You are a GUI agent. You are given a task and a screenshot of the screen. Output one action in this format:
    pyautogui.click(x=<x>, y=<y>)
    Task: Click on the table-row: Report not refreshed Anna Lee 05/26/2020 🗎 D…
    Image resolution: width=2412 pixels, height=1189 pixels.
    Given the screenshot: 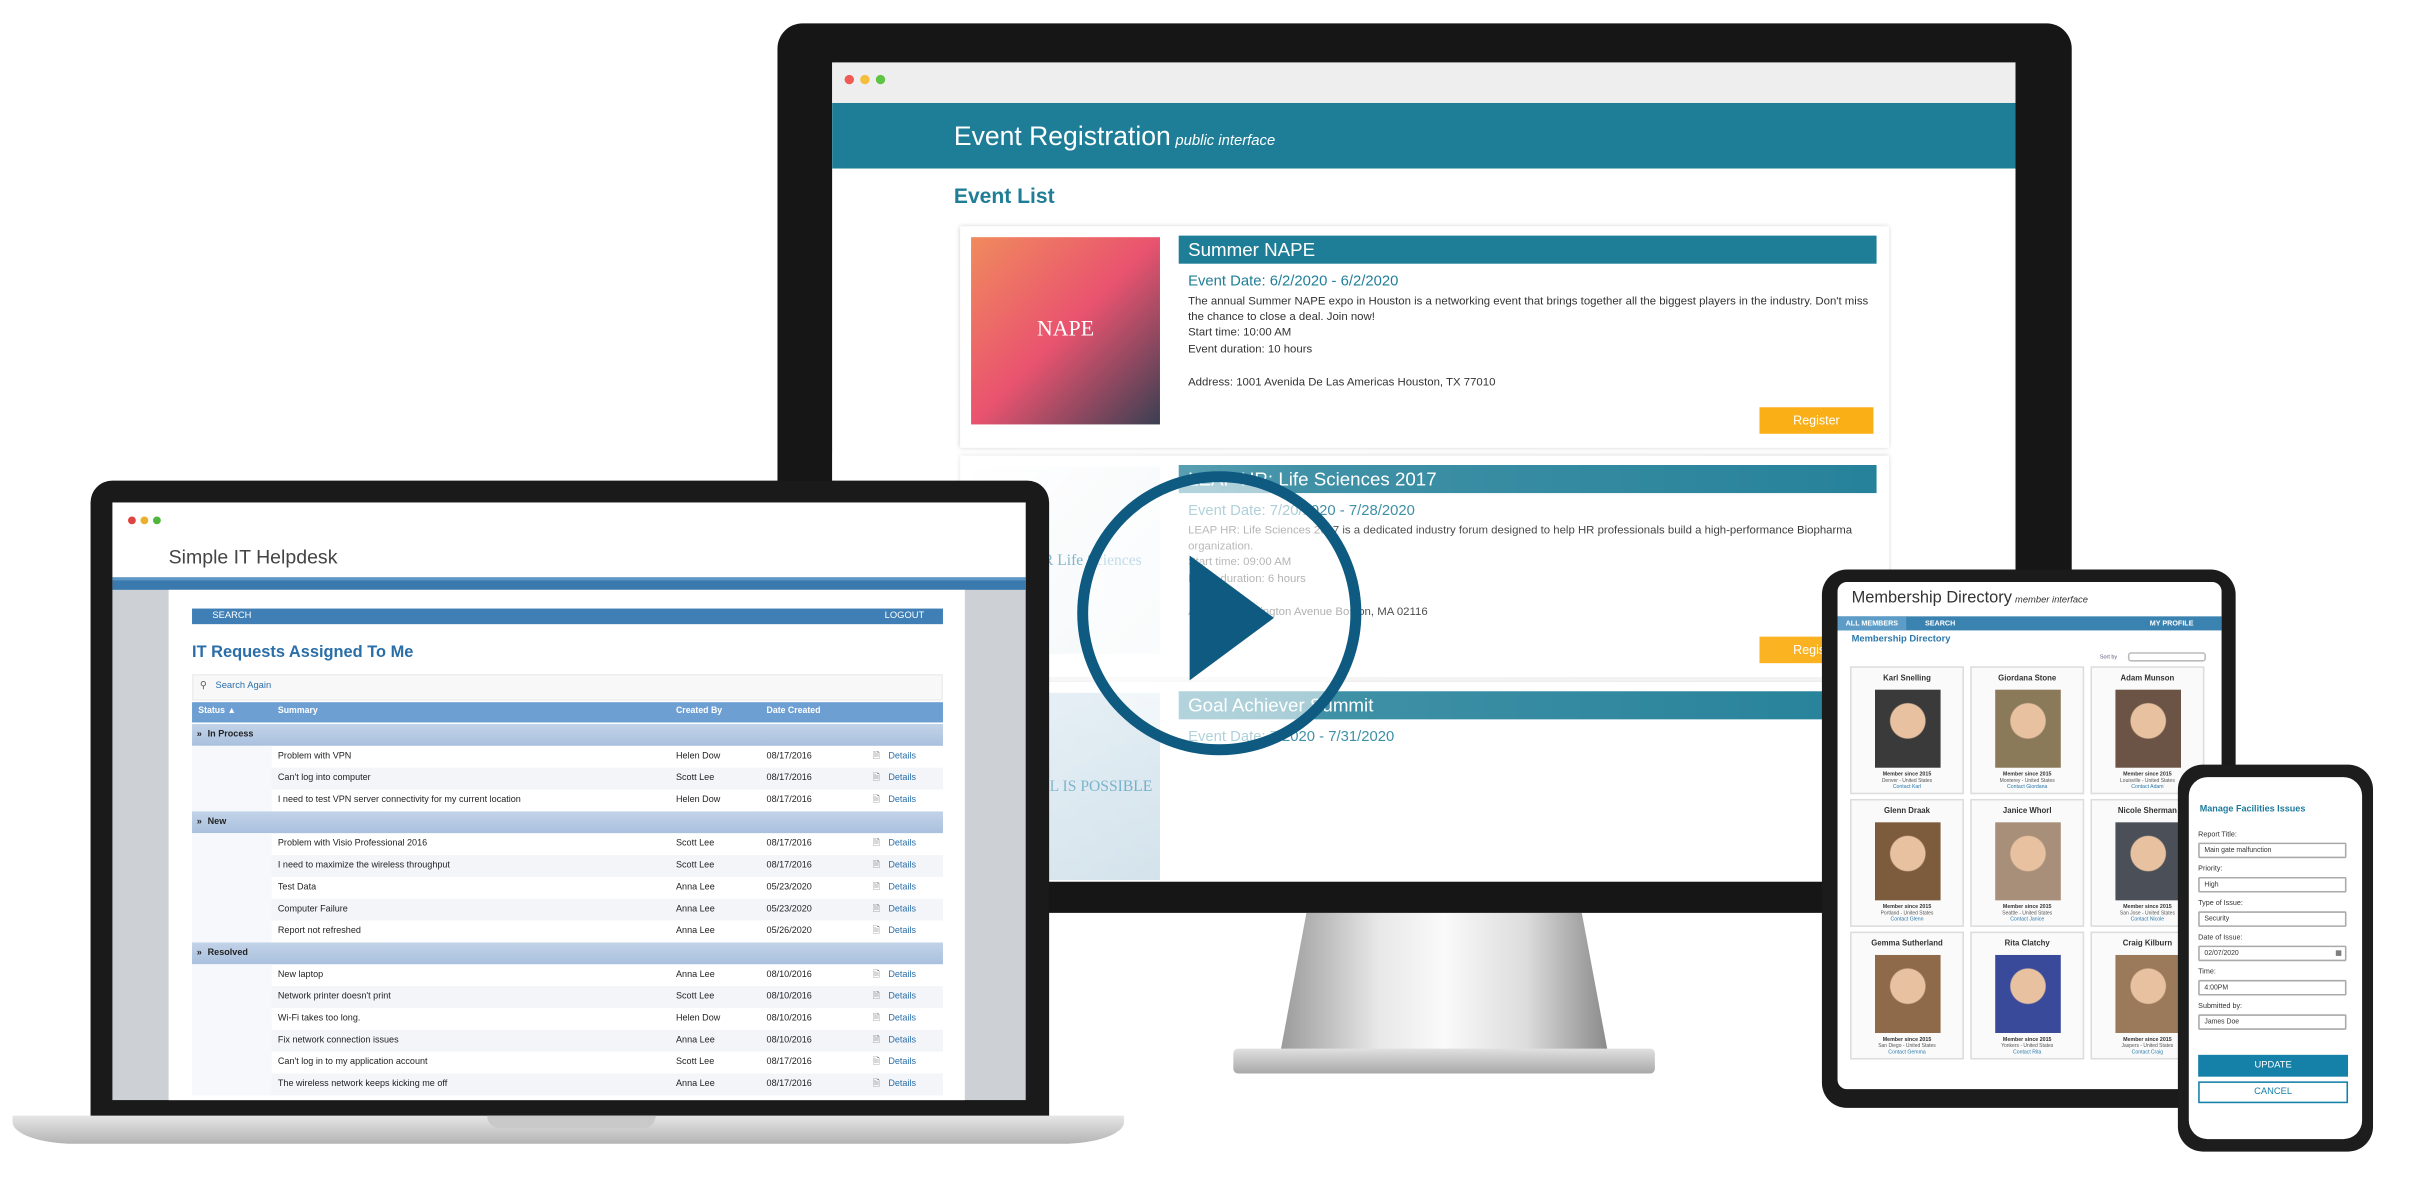 What is the action you would take?
    pyautogui.click(x=567, y=931)
    